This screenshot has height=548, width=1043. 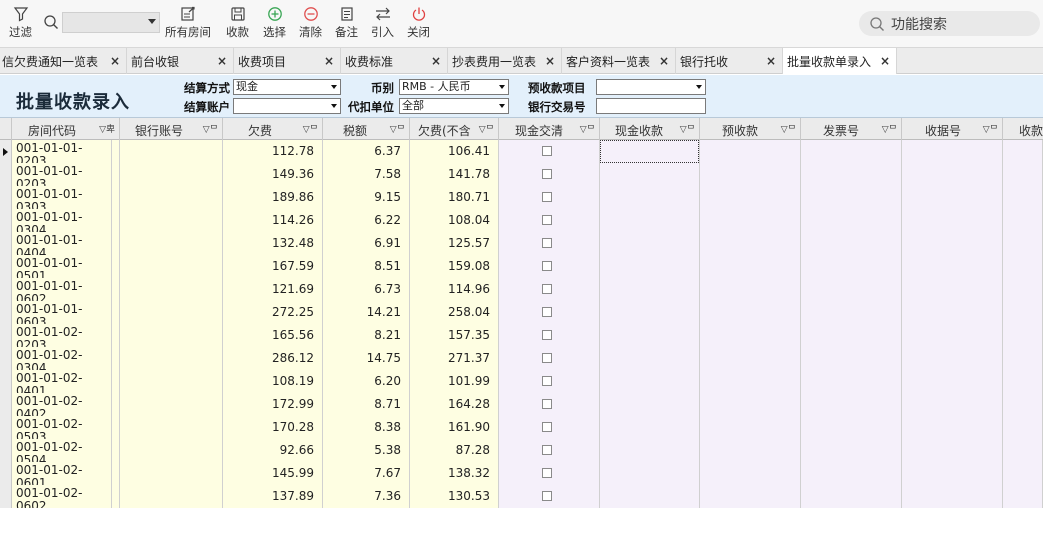 I want to click on table-row: 001-01-01- 0203 149.36 7.58 141.78, so click(x=521, y=174).